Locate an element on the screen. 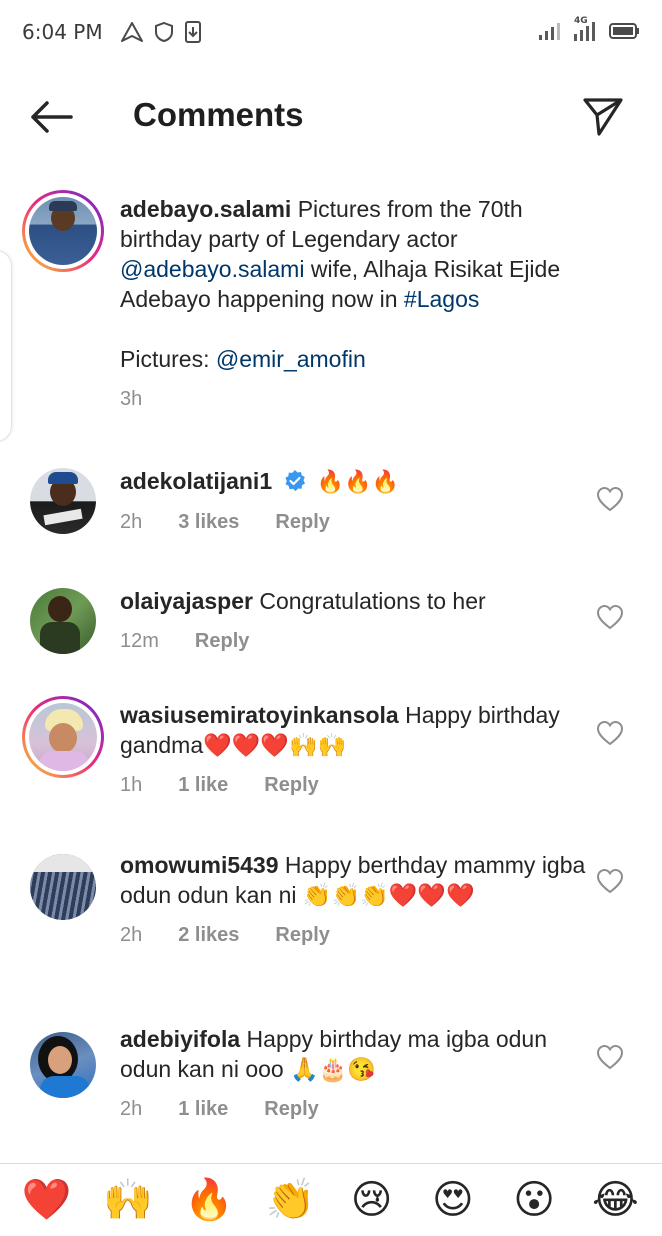  status-bar: 6:04 PM 4G is located at coordinates (331, 33).